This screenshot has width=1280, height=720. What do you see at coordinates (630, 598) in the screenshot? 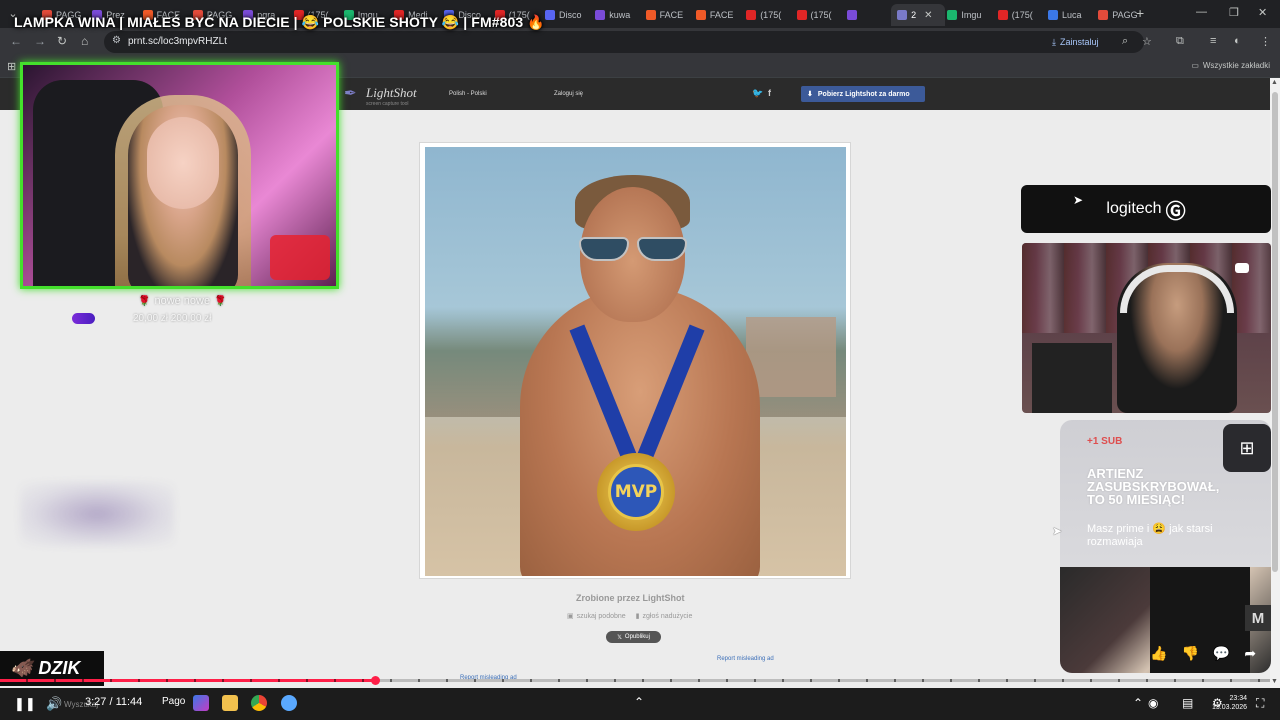
I see `made-by-lightshot: Zrobione przez LightShot` at bounding box center [630, 598].